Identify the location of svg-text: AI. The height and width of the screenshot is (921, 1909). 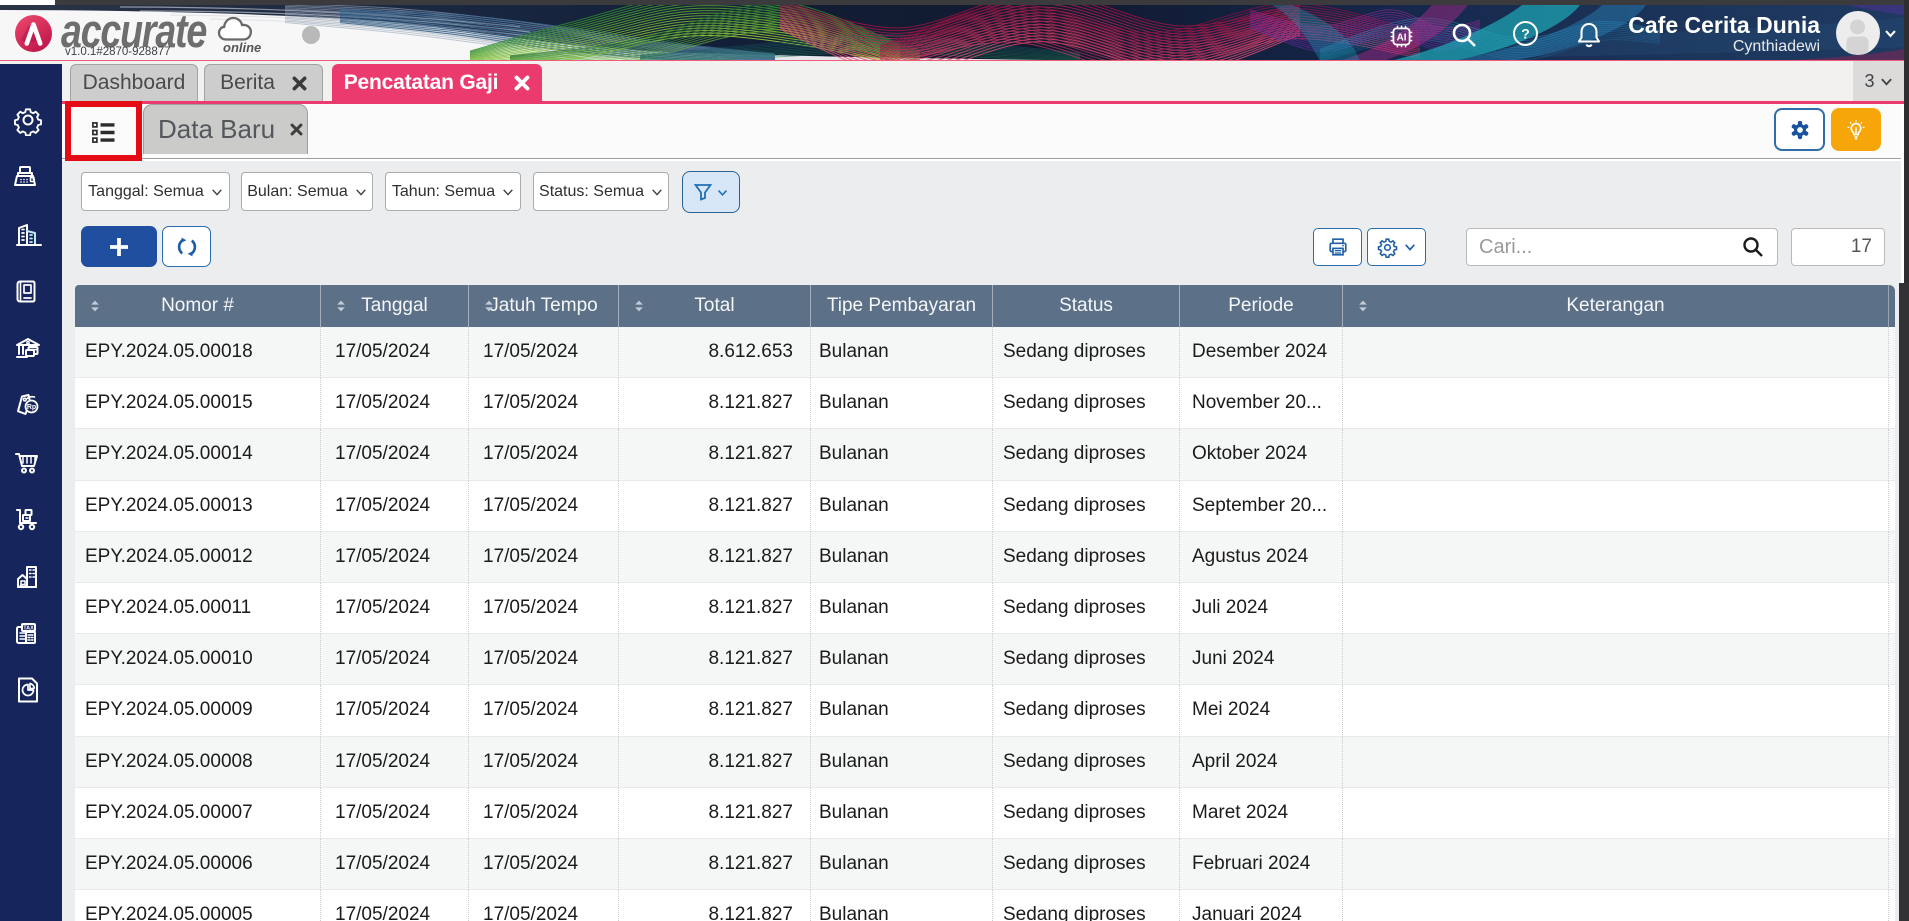
(1402, 38).